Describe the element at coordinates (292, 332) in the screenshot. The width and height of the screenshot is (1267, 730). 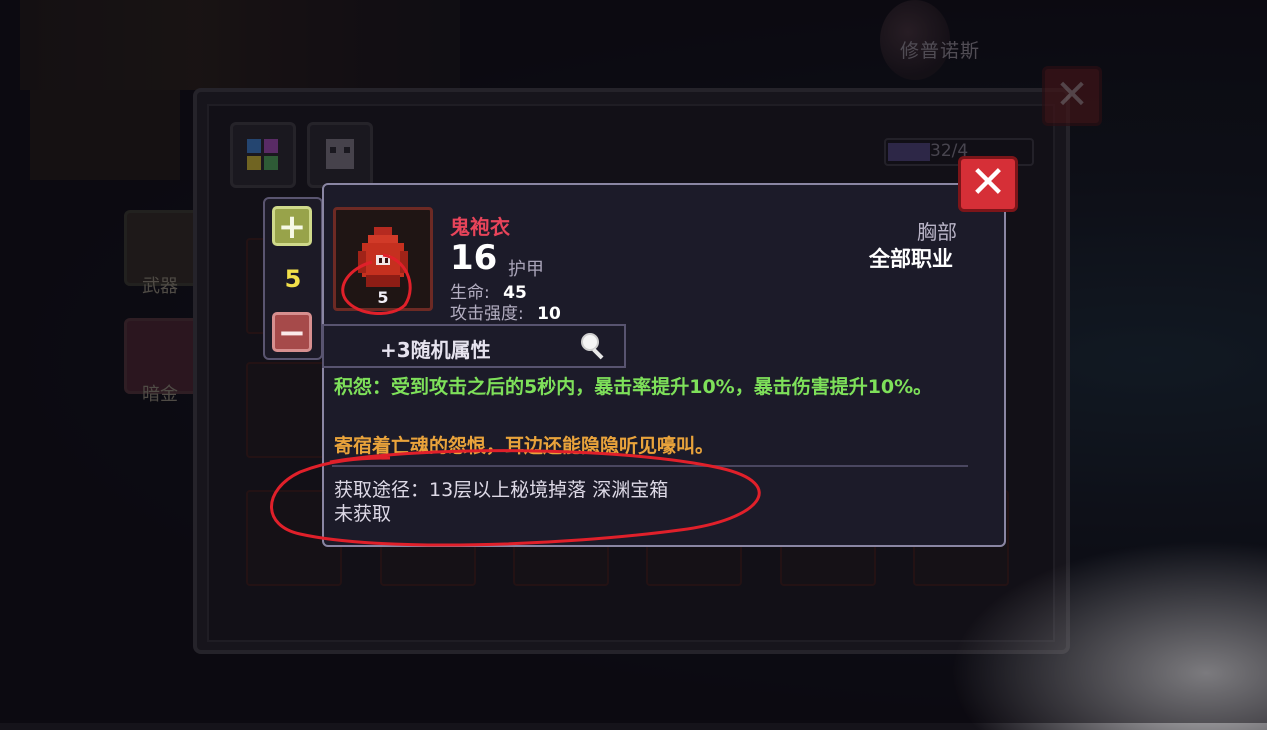
I see `minus-button: −` at that location.